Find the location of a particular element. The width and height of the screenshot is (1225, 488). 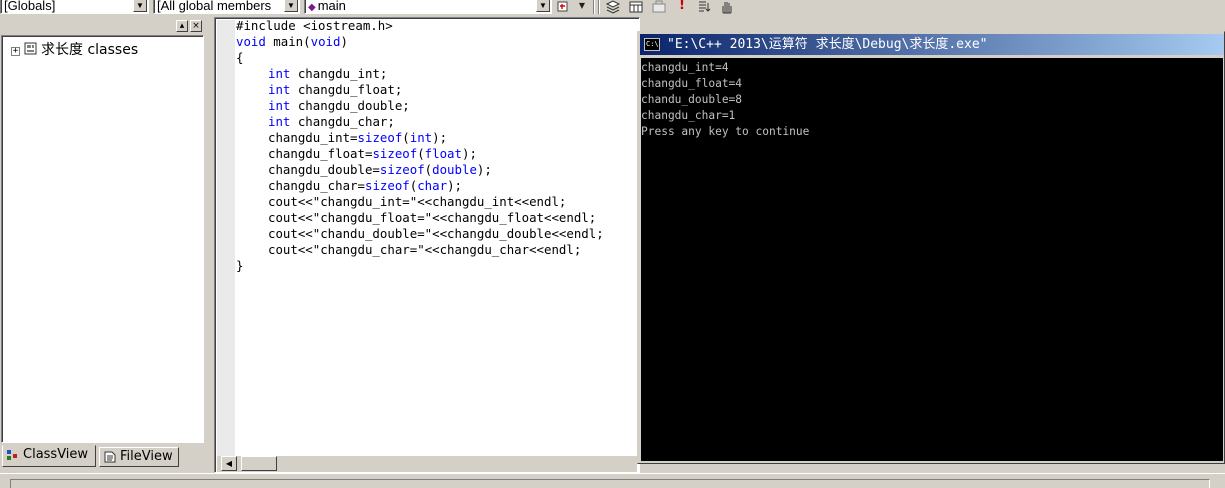

code-line: int changdu_float; is located at coordinates (420, 90).